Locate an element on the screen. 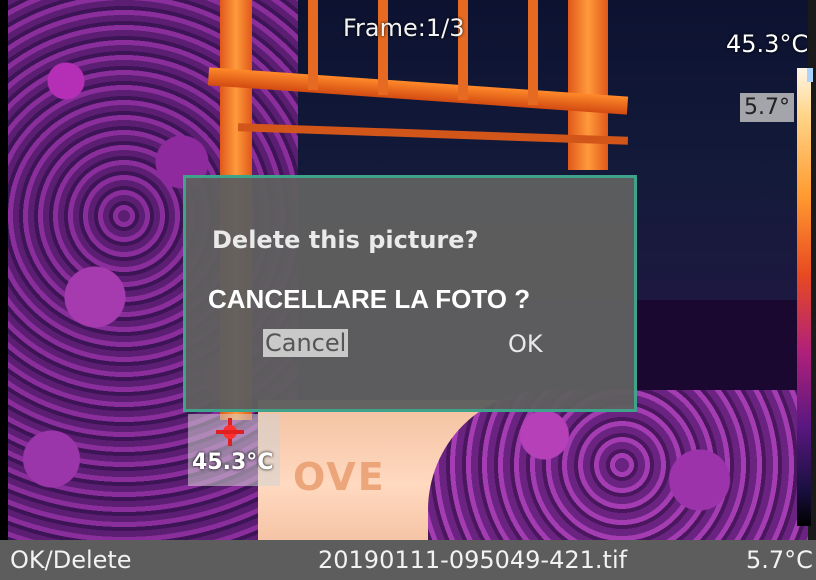  filename-label: 20190111-095049-421.tif is located at coordinates (473, 560).